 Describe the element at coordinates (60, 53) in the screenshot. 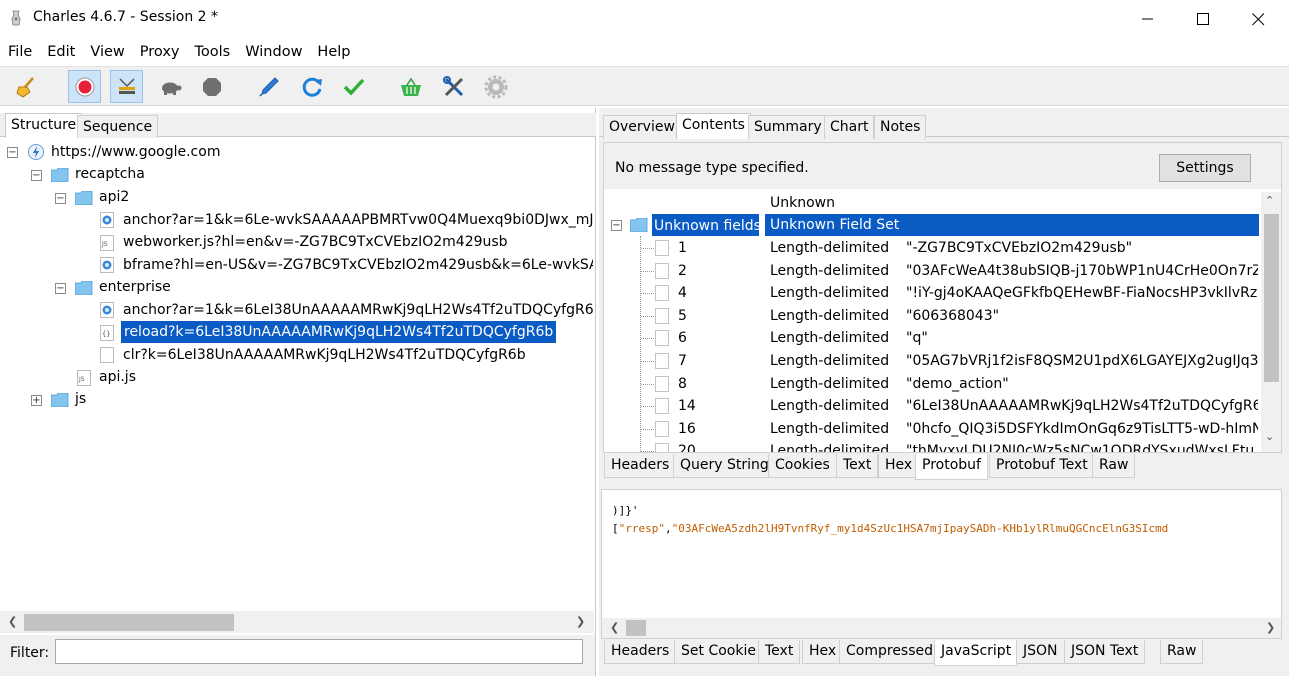

I see `menu-edit: Edit` at that location.